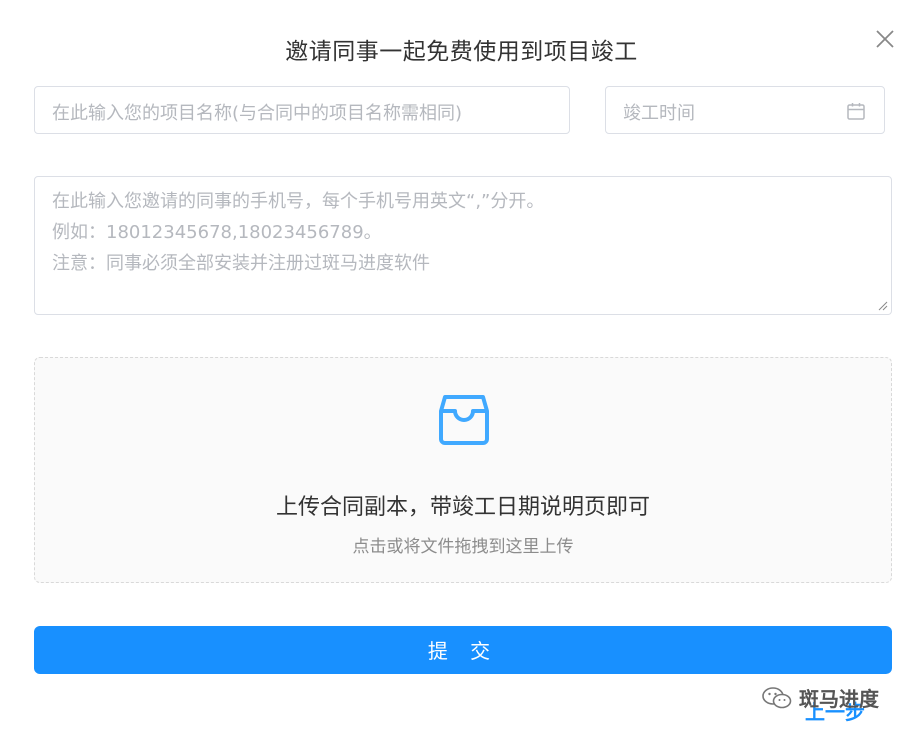 Image resolution: width=923 pixels, height=738 pixels. I want to click on upload-hint: 点击或将文件拖拽到这里上传, so click(463, 547).